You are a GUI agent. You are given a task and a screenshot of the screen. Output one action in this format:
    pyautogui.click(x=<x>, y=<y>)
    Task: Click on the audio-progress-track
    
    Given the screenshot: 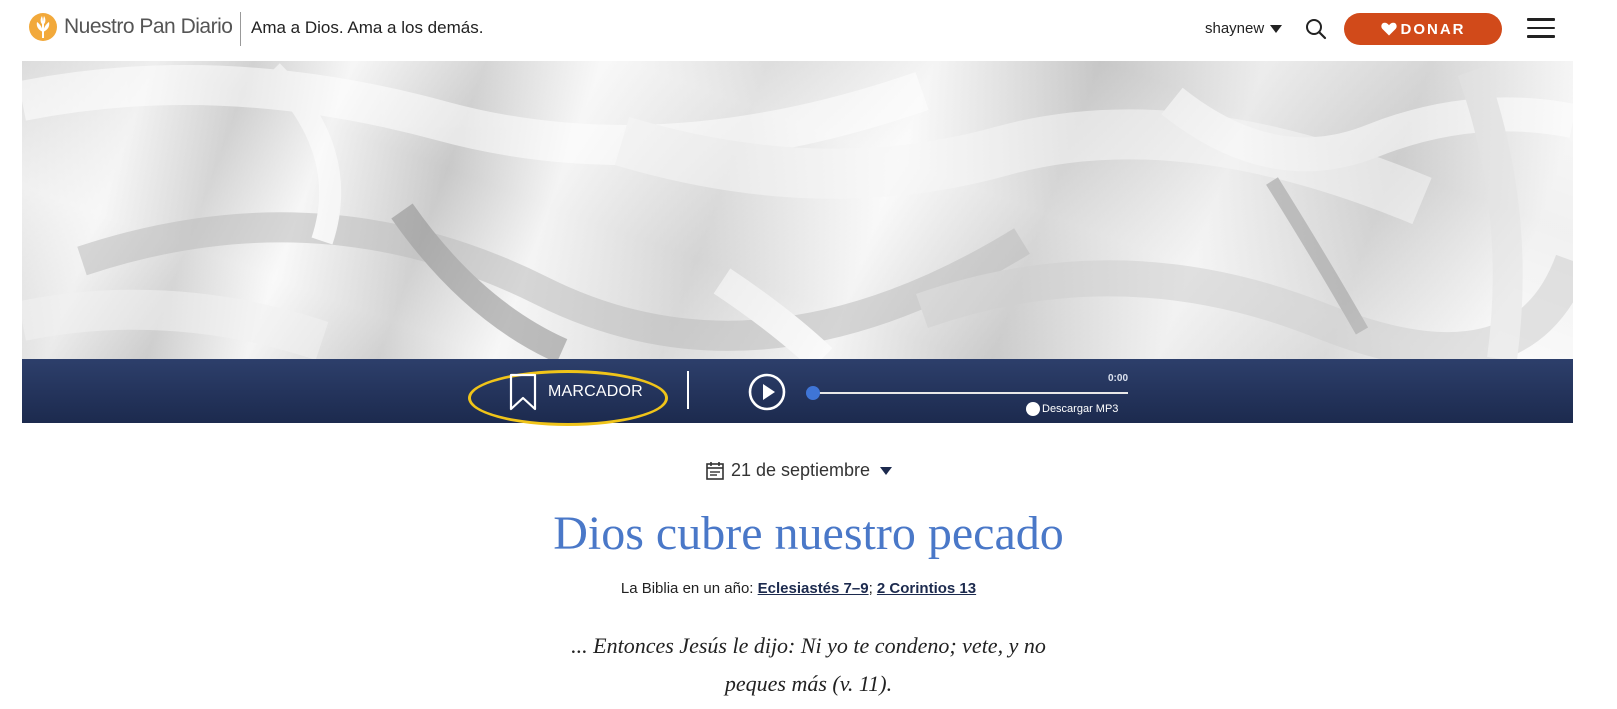 What is the action you would take?
    pyautogui.click(x=968, y=393)
    